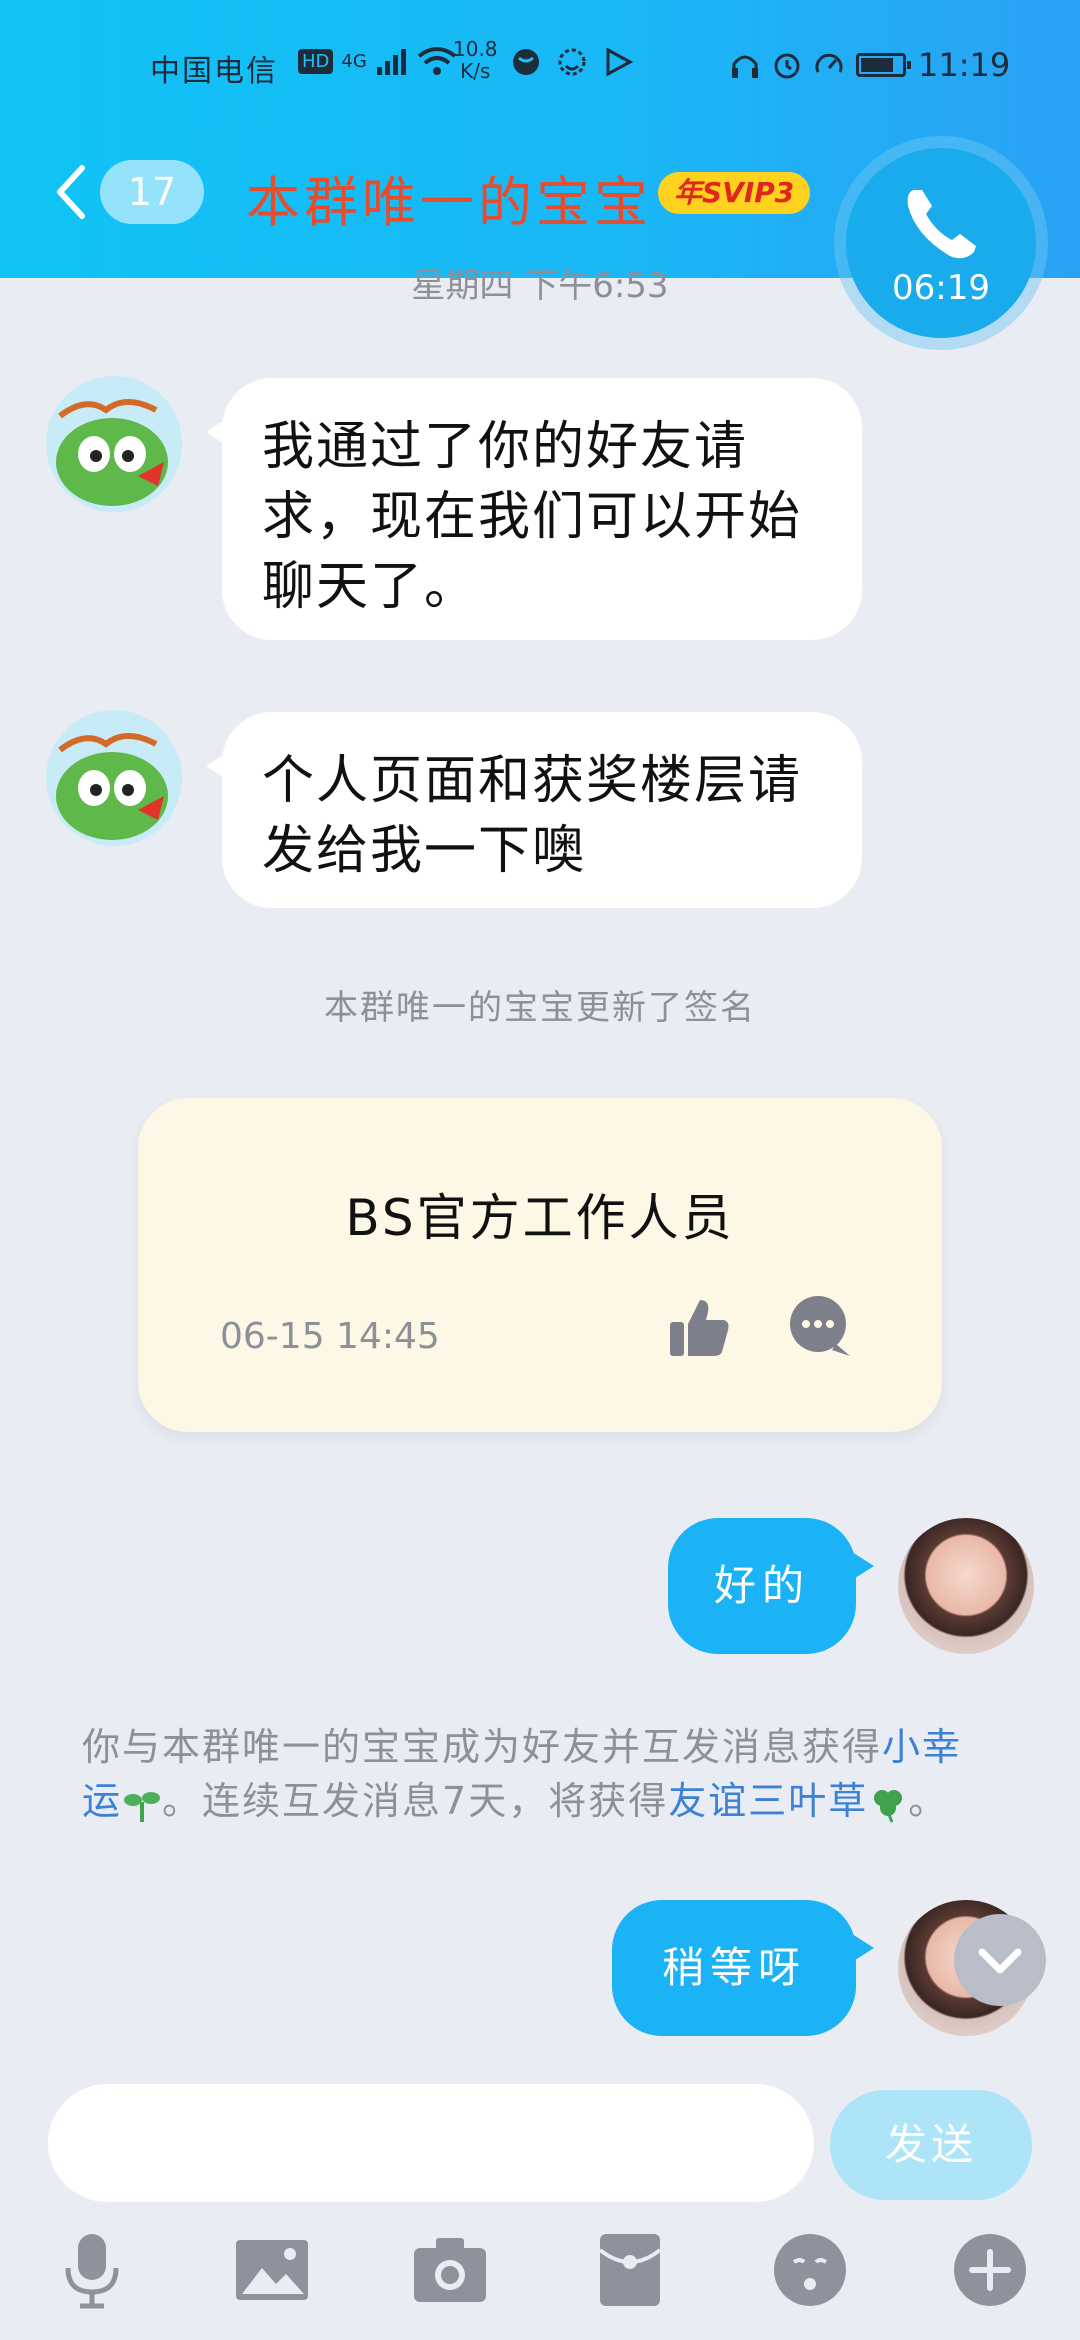 This screenshot has width=1080, height=2340. Describe the element at coordinates (449, 197) in the screenshot. I see `chat-title: 本群唯一的宝宝` at that location.